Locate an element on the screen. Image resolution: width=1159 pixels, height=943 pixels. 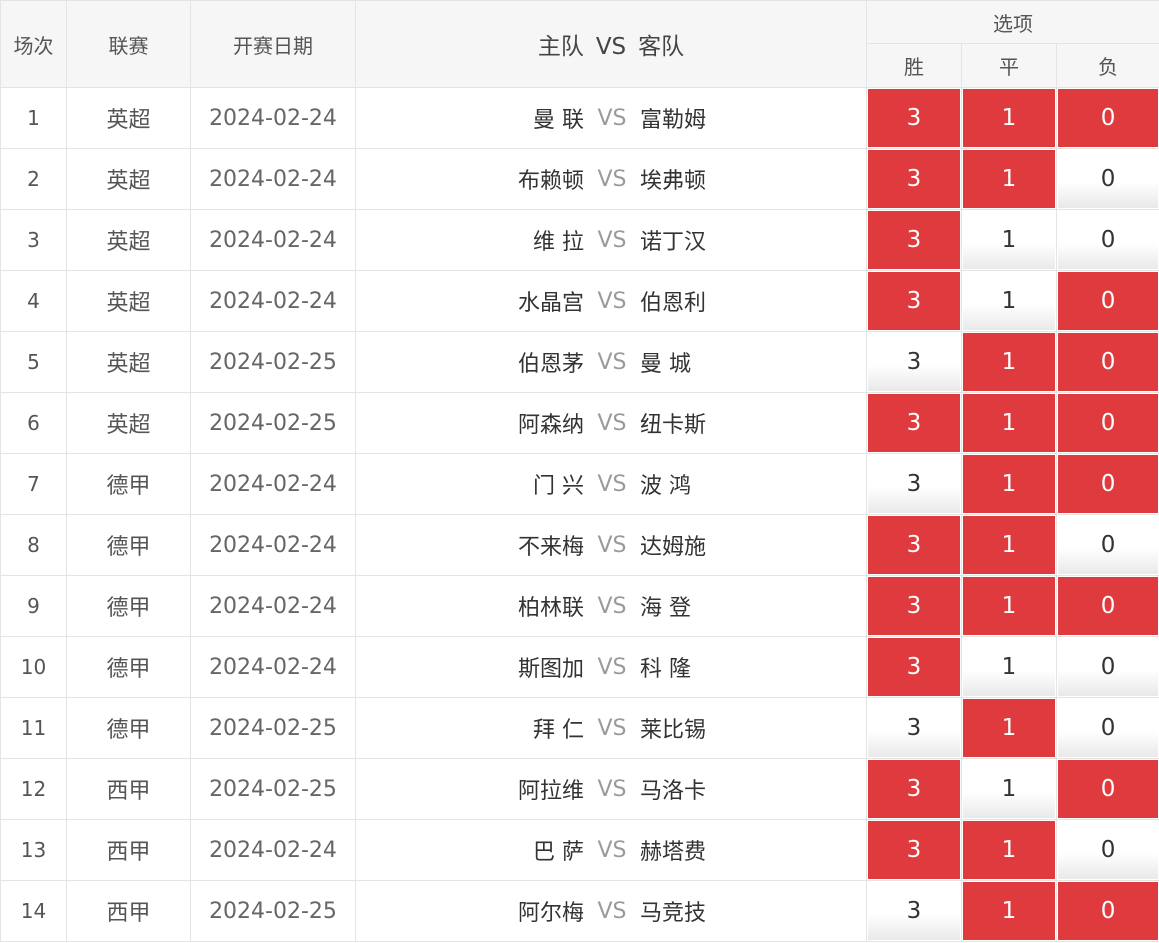
home-team: 水晶宫 is located at coordinates (550, 303).